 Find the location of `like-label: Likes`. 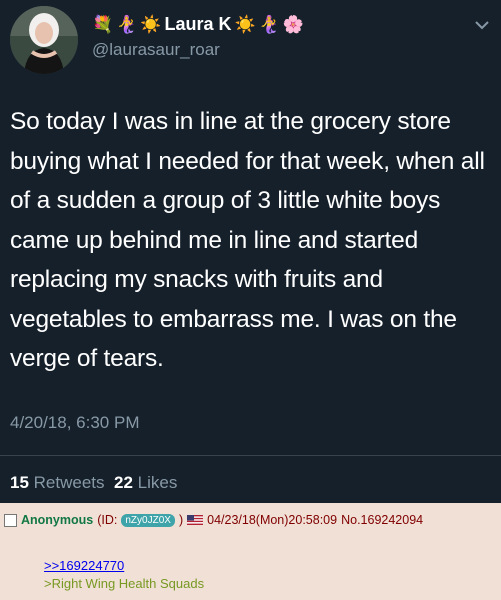

like-label: Likes is located at coordinates (158, 482).